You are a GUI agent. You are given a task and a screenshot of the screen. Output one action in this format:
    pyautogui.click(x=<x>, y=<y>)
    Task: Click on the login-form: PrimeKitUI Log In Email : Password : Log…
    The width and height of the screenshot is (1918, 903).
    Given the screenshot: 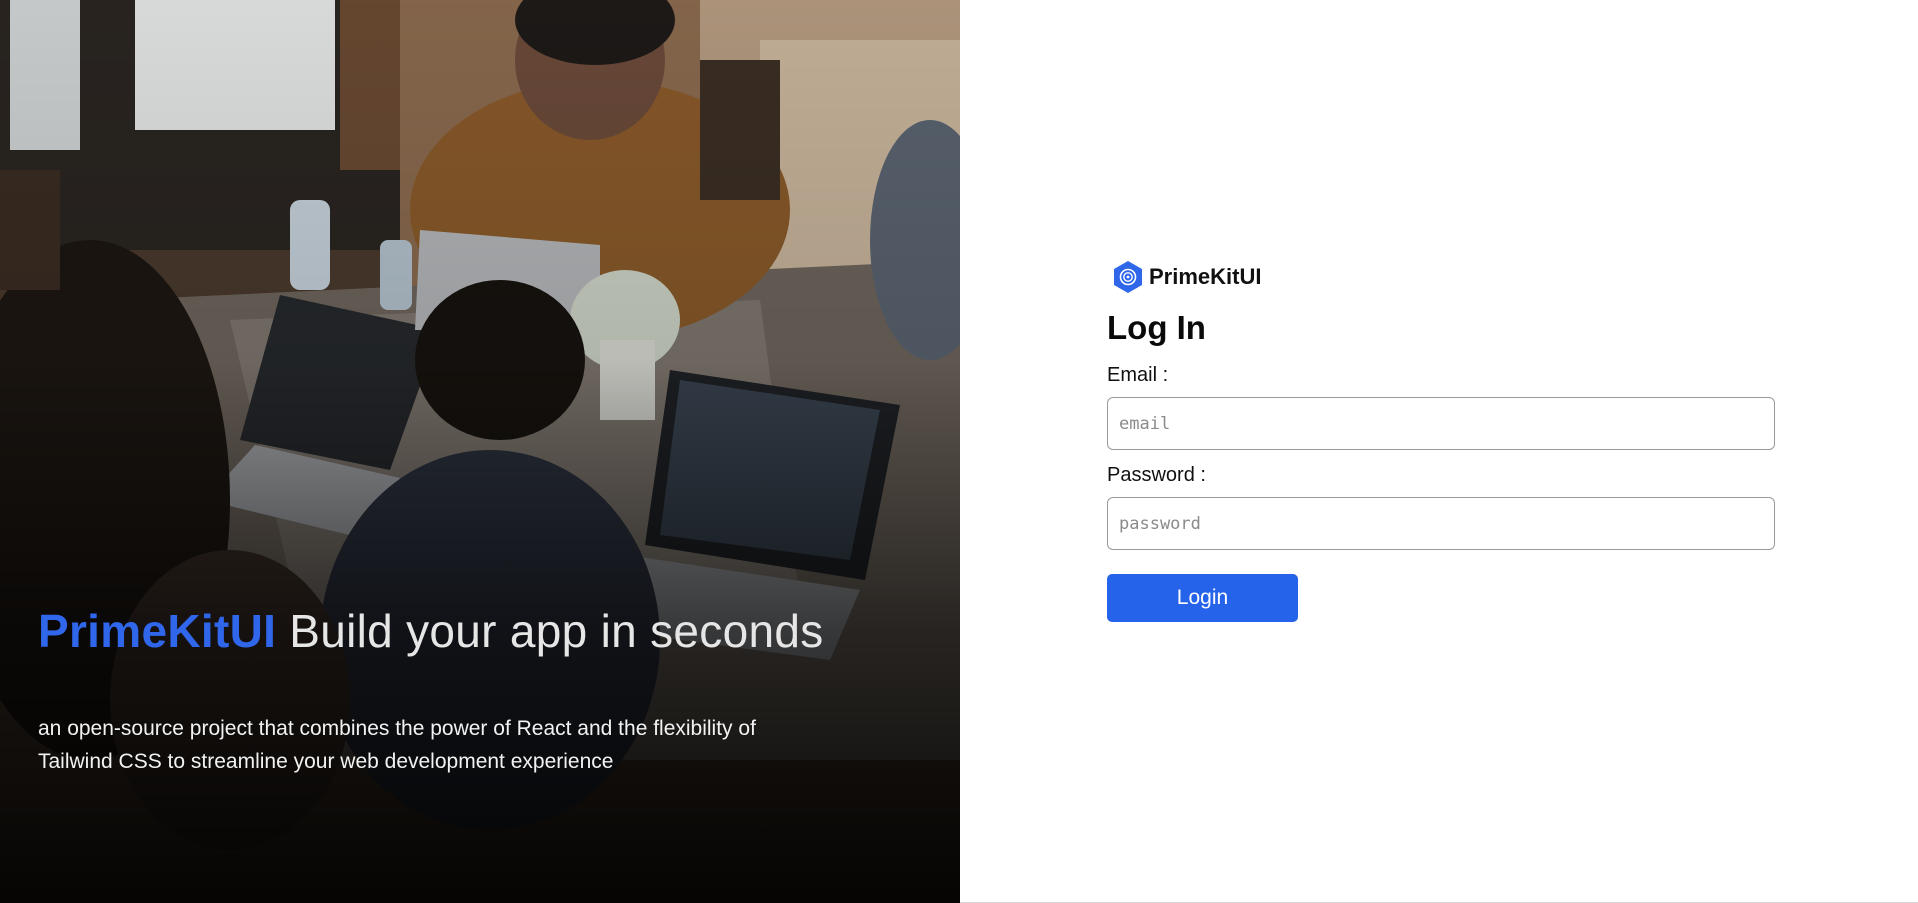 What is the action you would take?
    pyautogui.click(x=1441, y=440)
    